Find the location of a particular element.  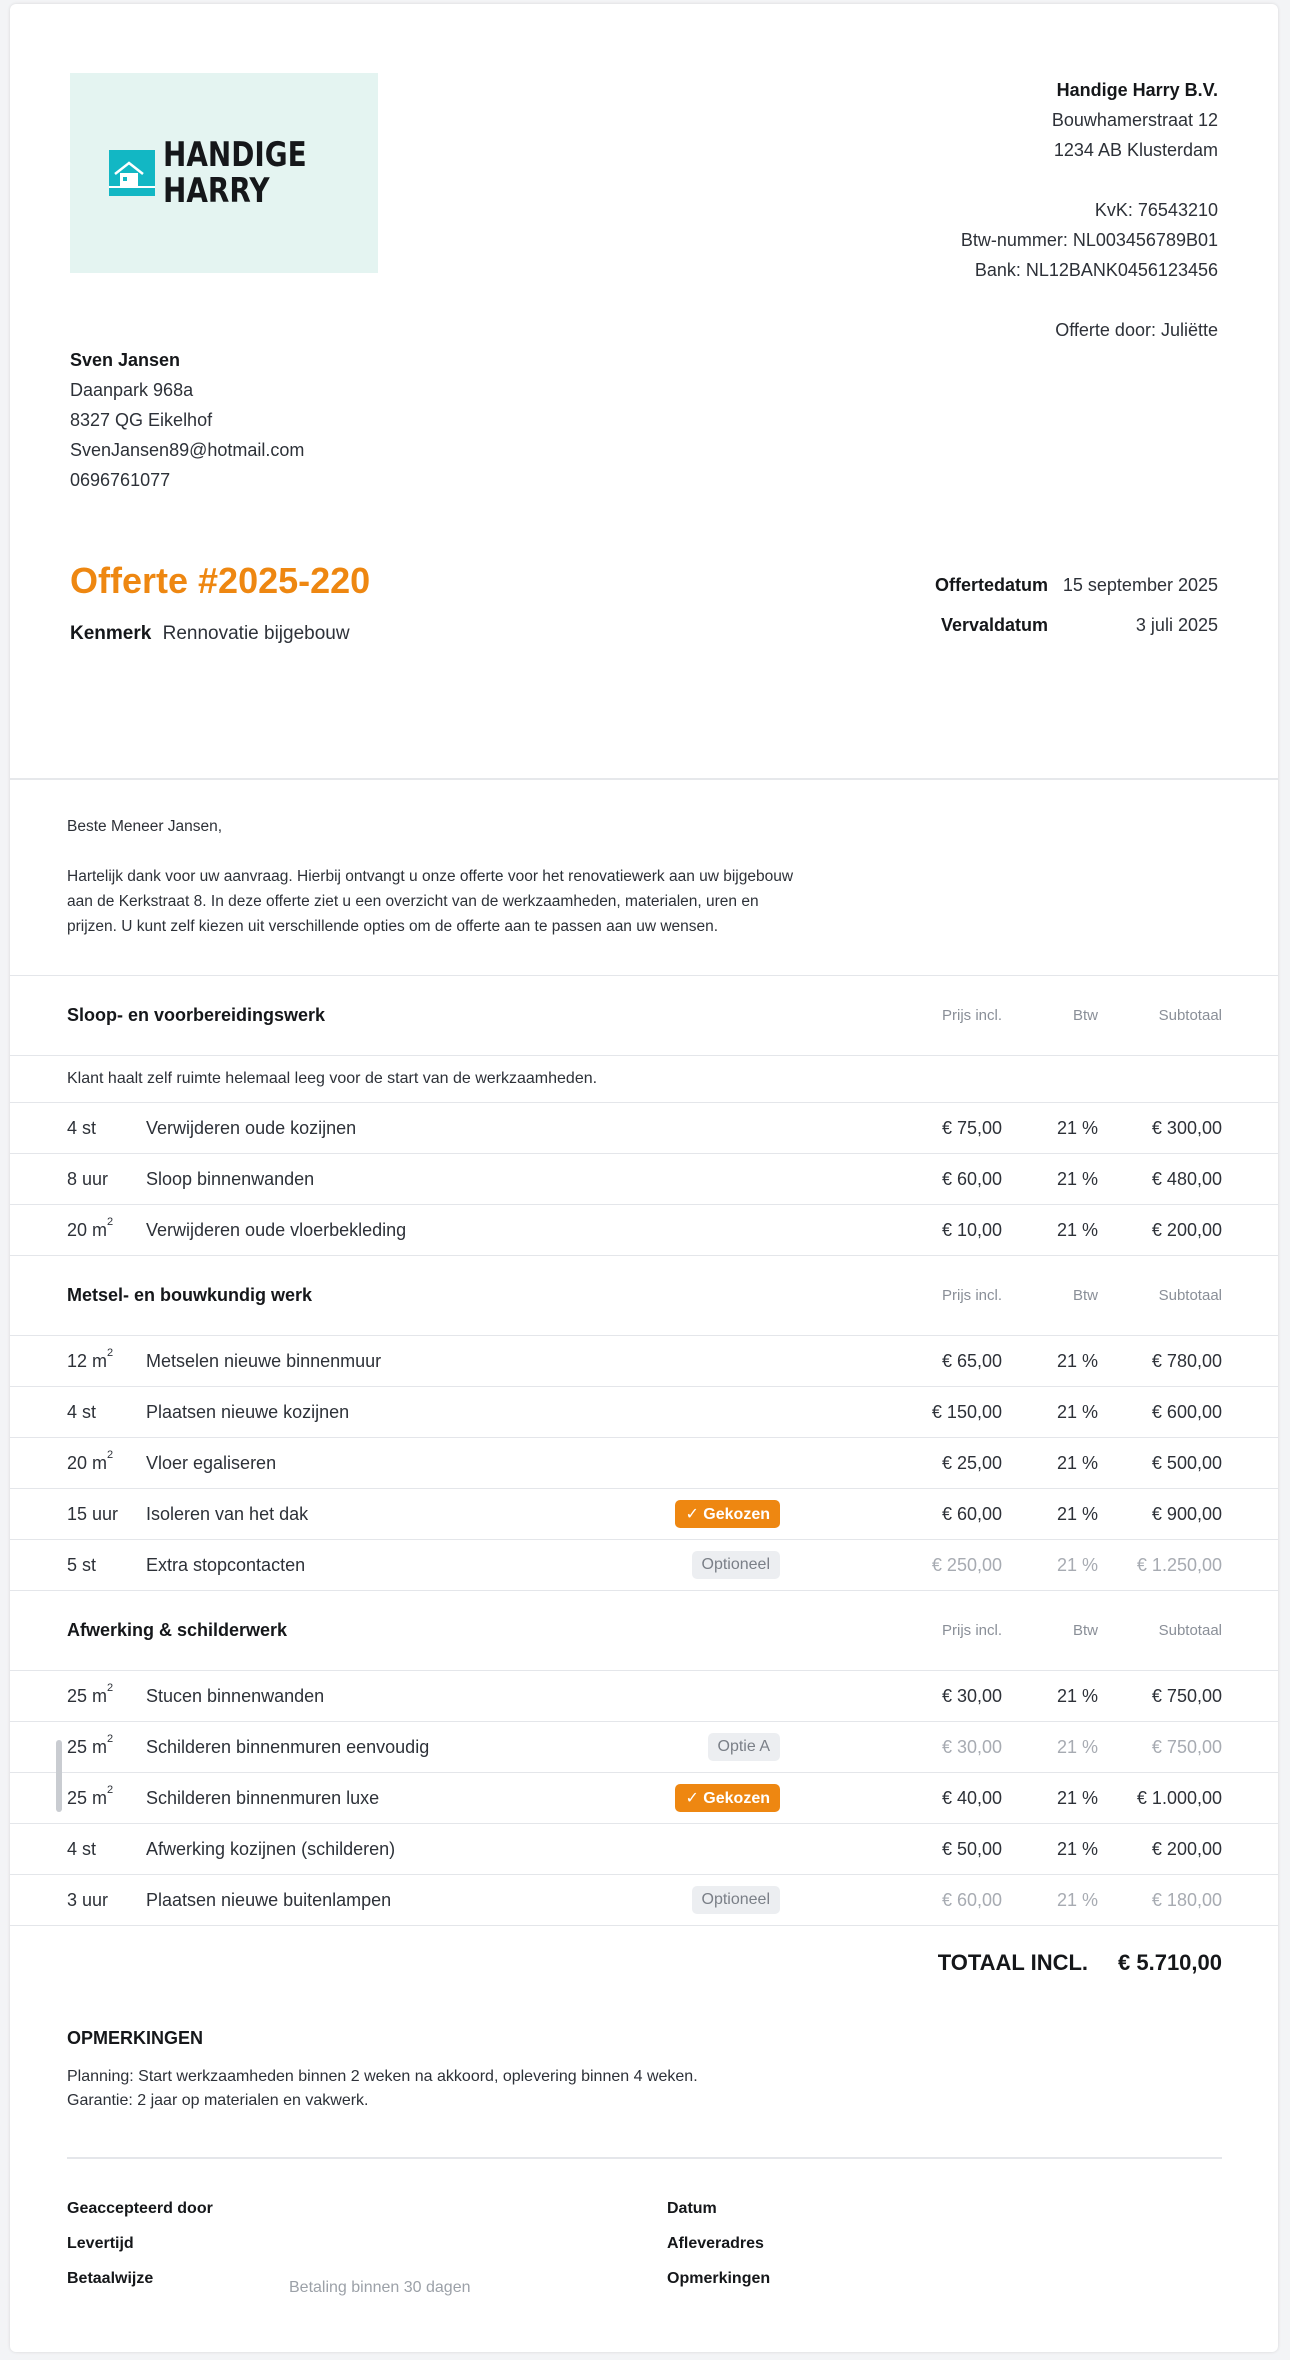

company-logo: HANDIGE HARRY is located at coordinates (224, 173).